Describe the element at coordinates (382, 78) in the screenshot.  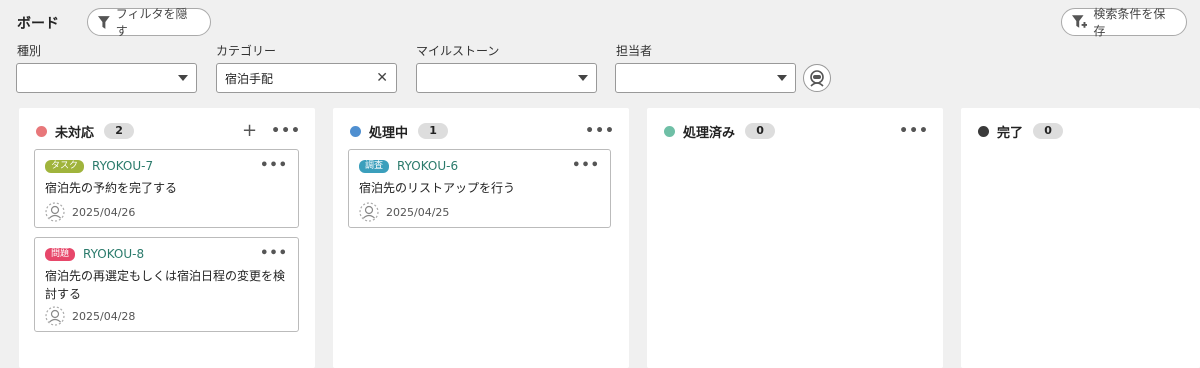
I see `clear-icon: ✕` at that location.